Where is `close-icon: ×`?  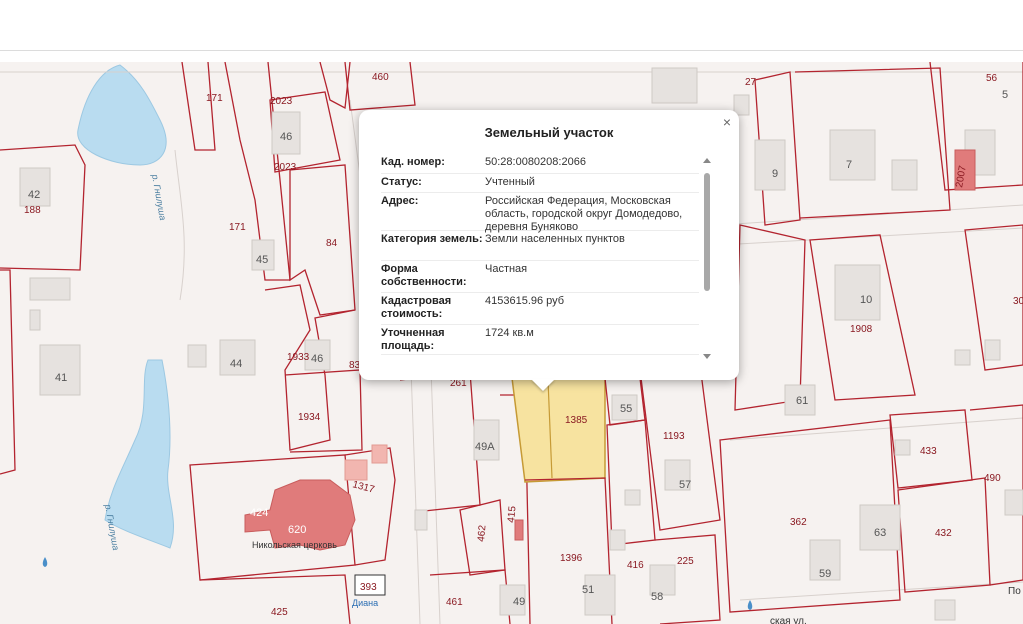 close-icon: × is located at coordinates (727, 122).